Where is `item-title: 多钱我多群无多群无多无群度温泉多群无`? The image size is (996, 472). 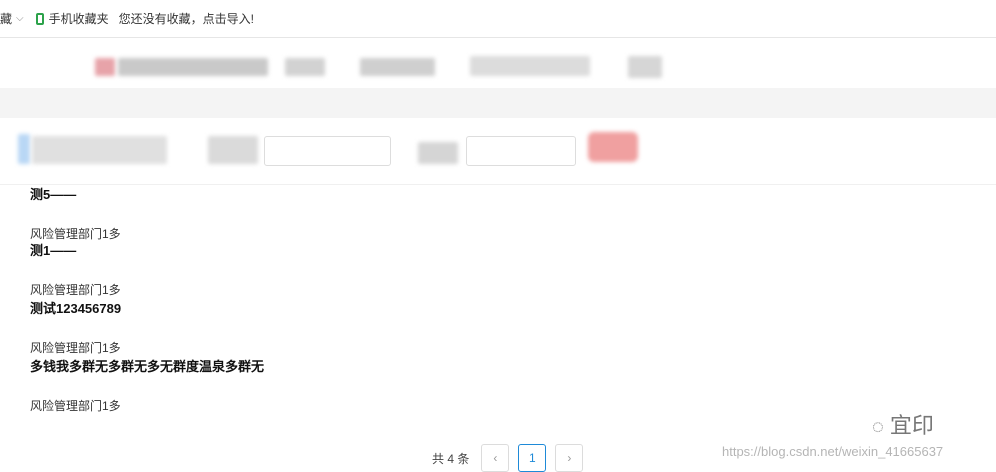 item-title: 多钱我多群无多群无多无群度温泉多群无 is located at coordinates (147, 367).